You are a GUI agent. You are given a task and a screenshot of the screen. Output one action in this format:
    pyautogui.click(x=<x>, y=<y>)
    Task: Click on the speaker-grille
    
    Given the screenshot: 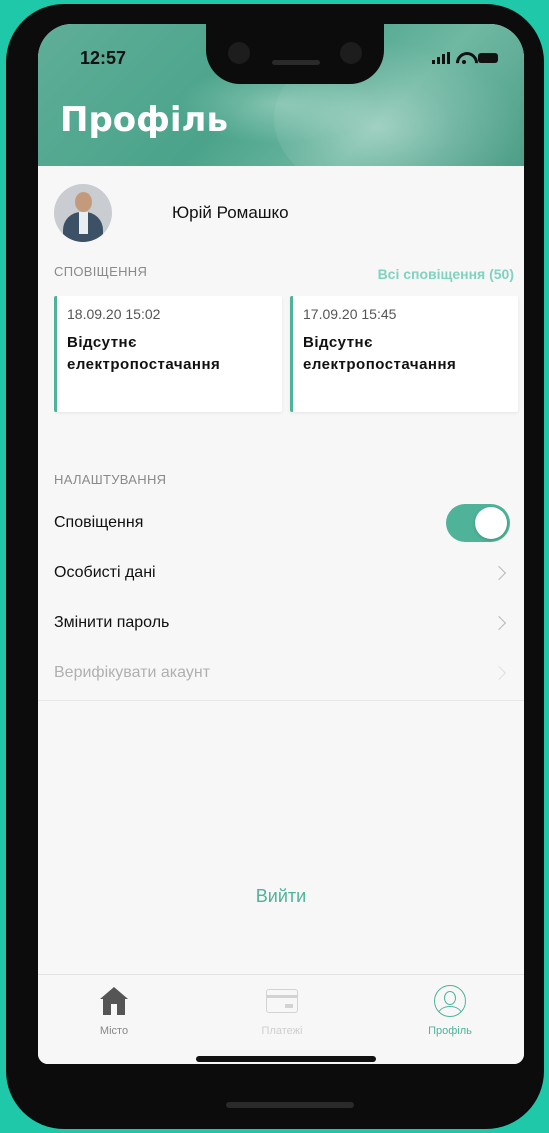 What is the action you would take?
    pyautogui.click(x=296, y=62)
    